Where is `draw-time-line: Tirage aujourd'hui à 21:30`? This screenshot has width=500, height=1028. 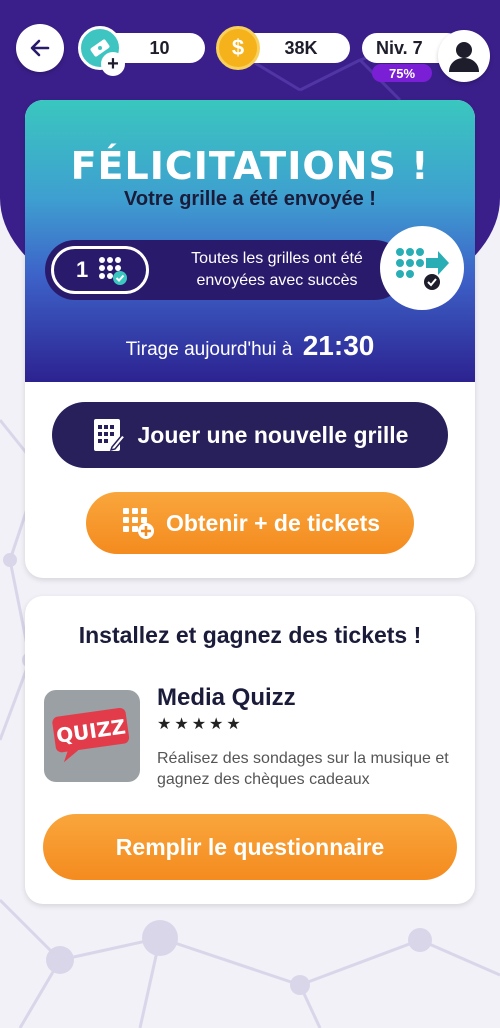
draw-time-line: Tirage aujourd'hui à 21:30 is located at coordinates (250, 346).